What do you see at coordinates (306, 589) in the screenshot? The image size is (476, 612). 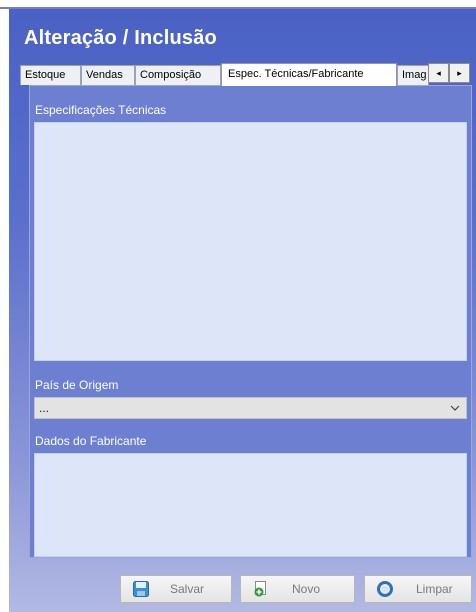 I see `new-button-label: Novo` at bounding box center [306, 589].